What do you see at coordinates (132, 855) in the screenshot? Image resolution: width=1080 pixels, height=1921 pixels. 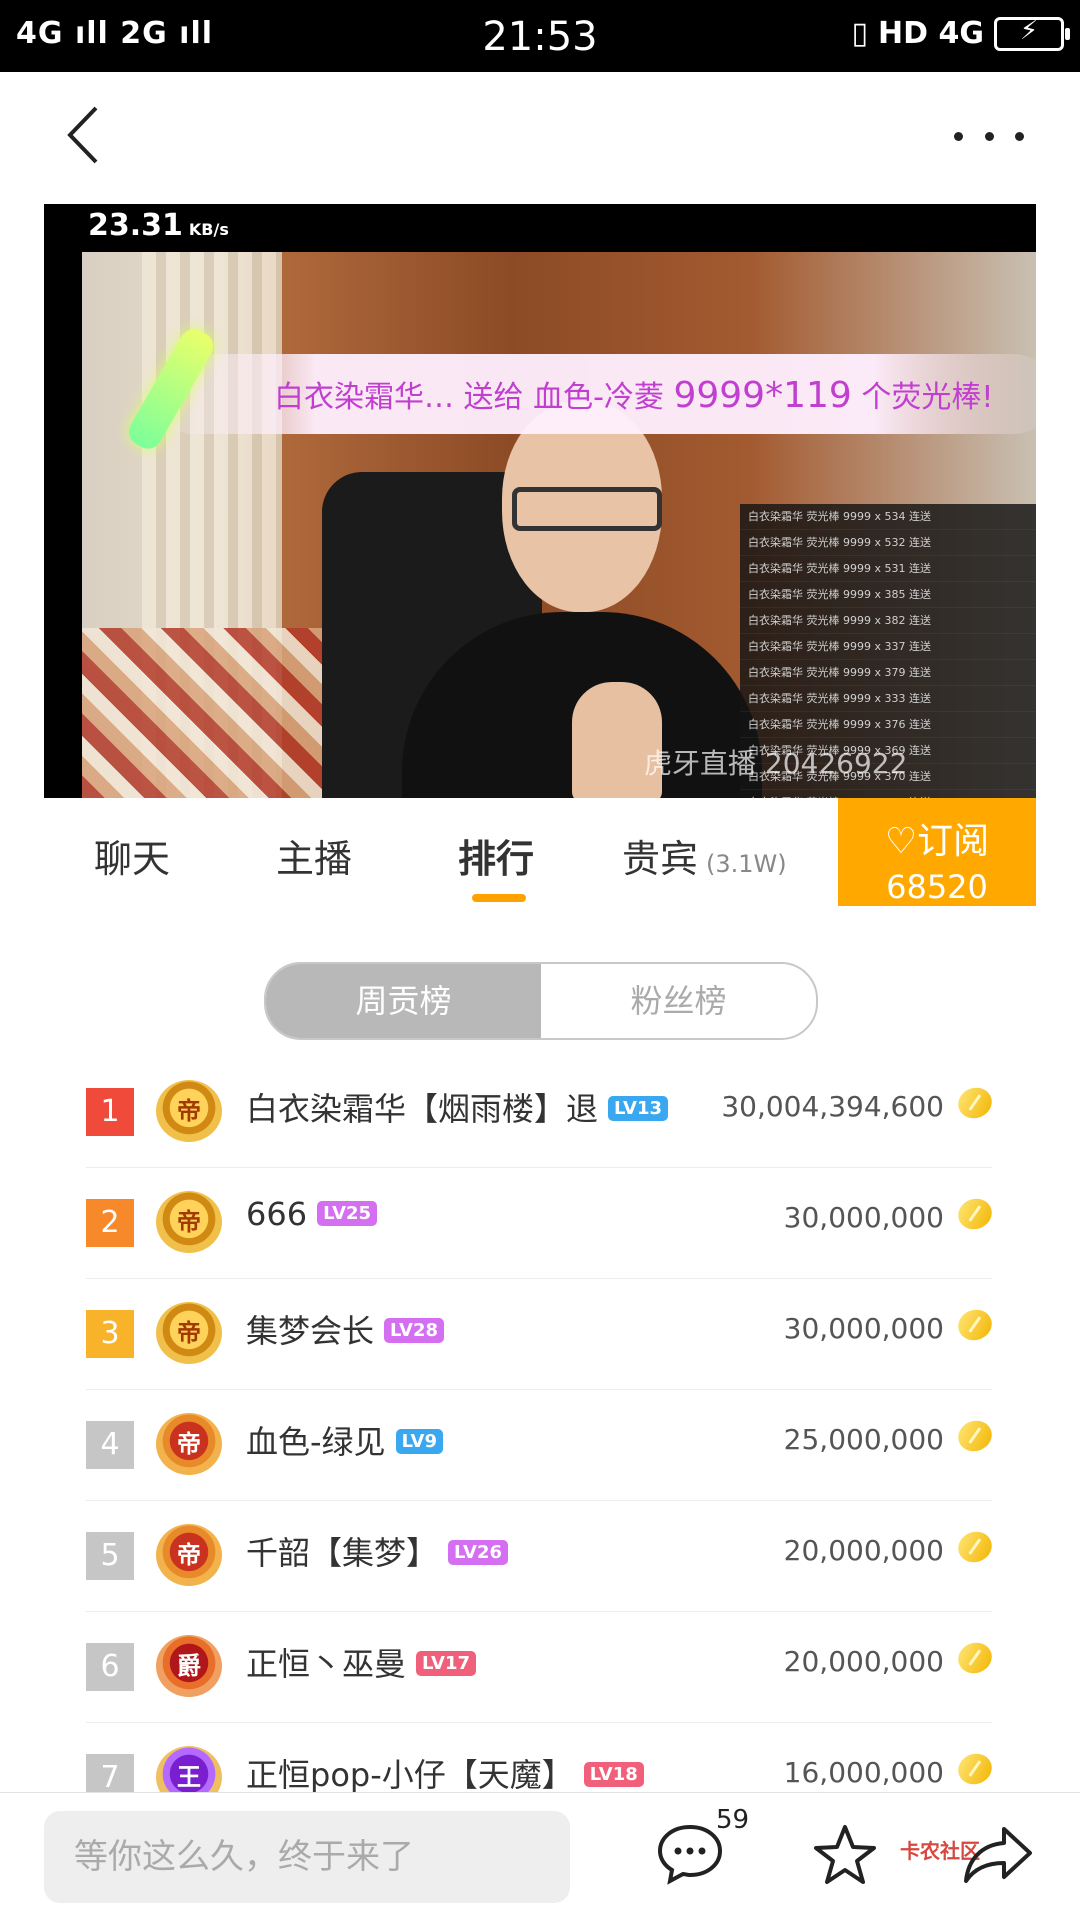 I see `tab-chat: 聊天` at bounding box center [132, 855].